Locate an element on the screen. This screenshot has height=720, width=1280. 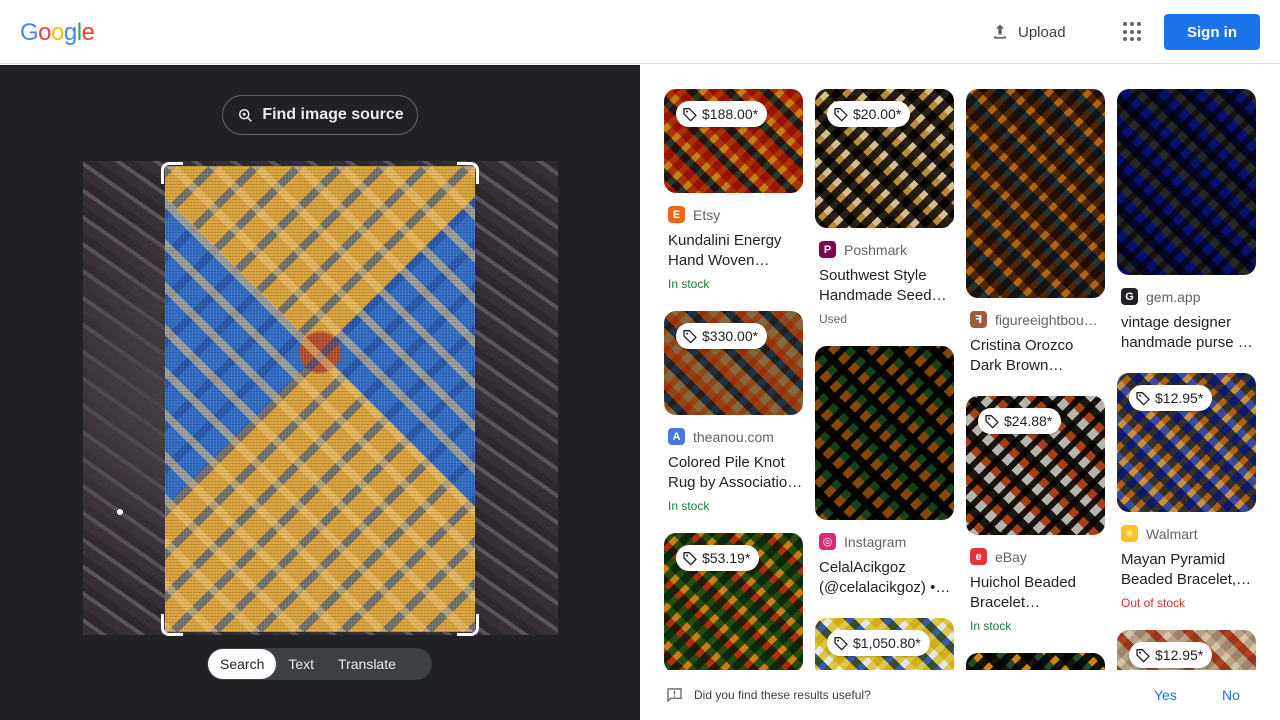
object-marker-dot is located at coordinates (120, 512).